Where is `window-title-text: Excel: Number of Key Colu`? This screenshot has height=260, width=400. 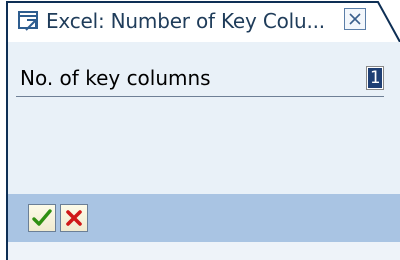 window-title-text: Excel: Number of Key Colu is located at coordinates (176, 21).